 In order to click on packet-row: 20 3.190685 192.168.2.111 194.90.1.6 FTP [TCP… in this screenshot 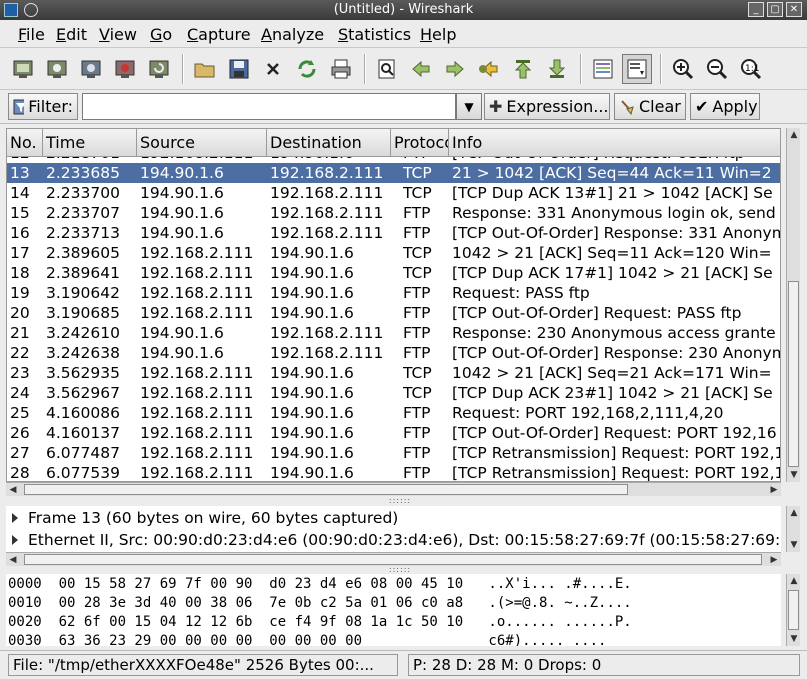, I will do `click(393, 313)`.